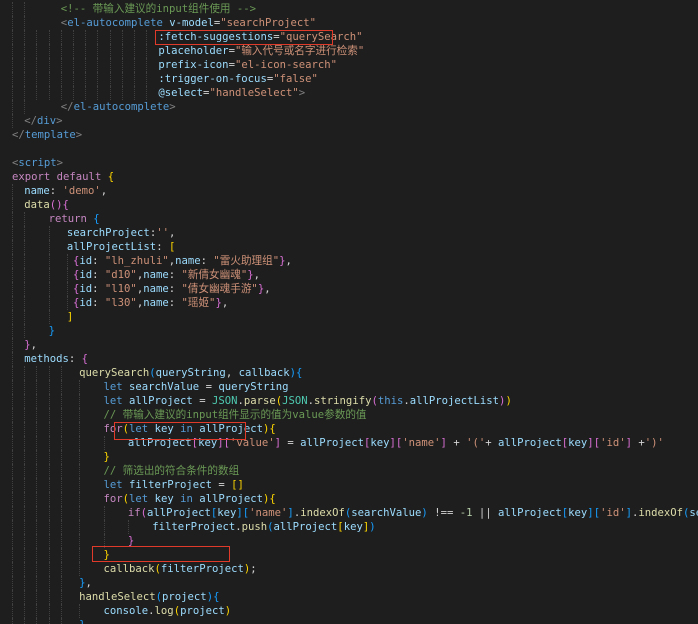 The image size is (698, 624). Describe the element at coordinates (227, 513) in the screenshot. I see `code-token: key` at that location.